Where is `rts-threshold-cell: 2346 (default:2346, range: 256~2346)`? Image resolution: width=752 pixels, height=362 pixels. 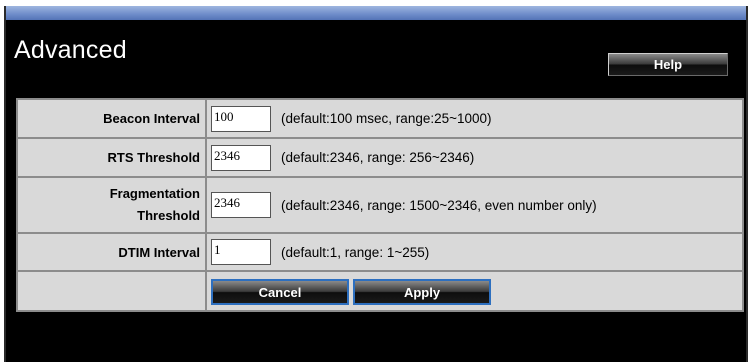
rts-threshold-cell: 2346 (default:2346, range: 256~2346) is located at coordinates (474, 157).